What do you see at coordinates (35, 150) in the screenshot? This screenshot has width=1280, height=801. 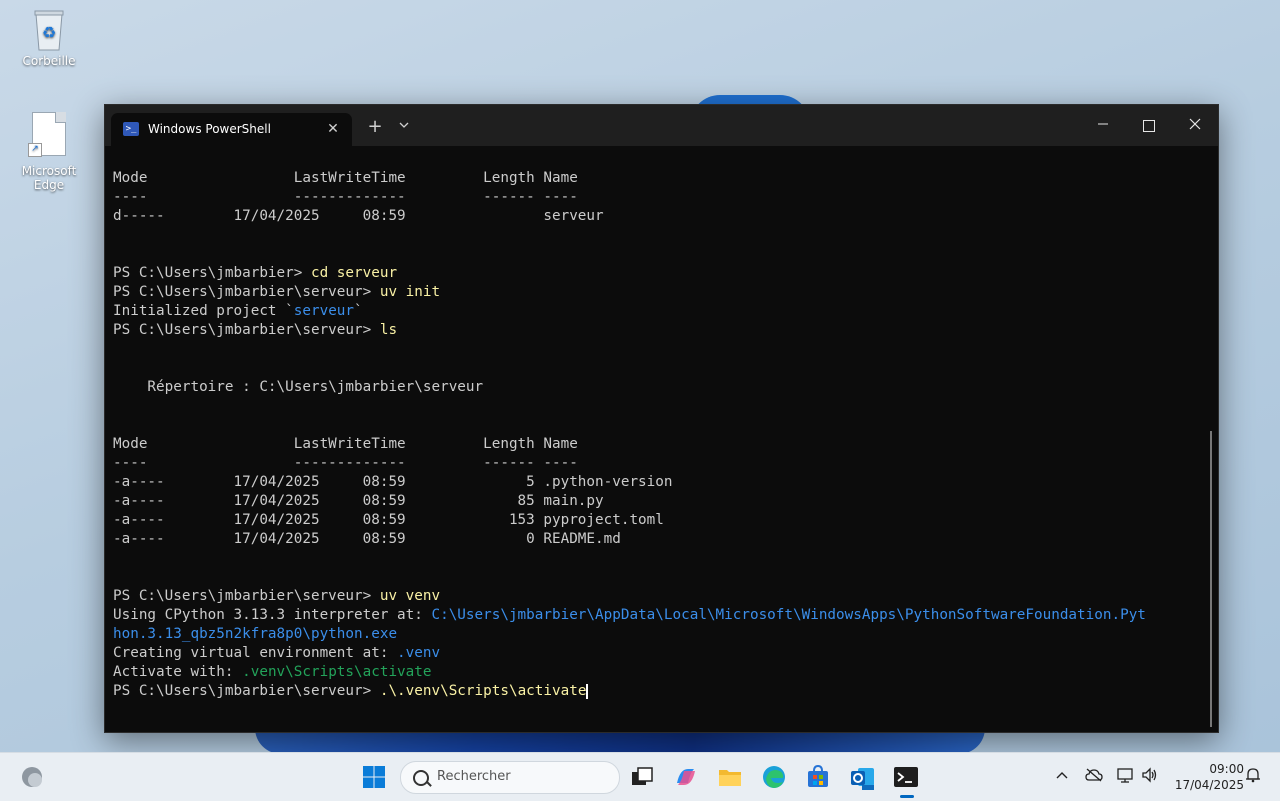 I see `shortcut-arrow-icon: ↗` at bounding box center [35, 150].